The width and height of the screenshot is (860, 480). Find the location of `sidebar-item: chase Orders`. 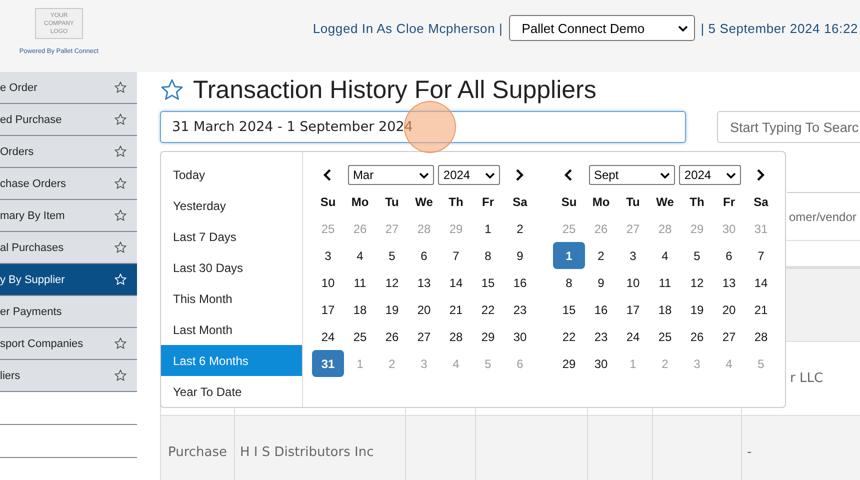

sidebar-item: chase Orders is located at coordinates (68, 184).